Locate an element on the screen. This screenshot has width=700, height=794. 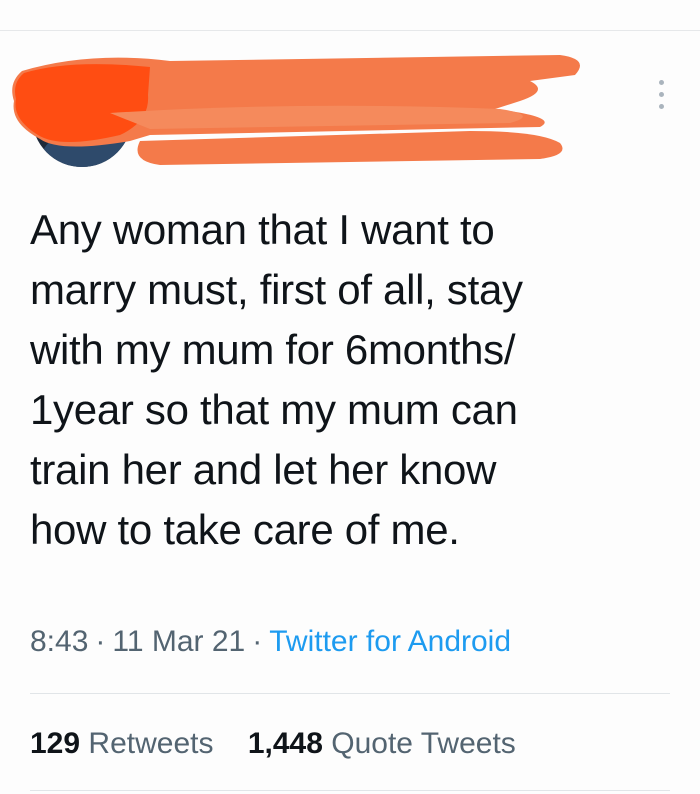
quote-tweets-count: 1,448 is located at coordinates (285, 743).